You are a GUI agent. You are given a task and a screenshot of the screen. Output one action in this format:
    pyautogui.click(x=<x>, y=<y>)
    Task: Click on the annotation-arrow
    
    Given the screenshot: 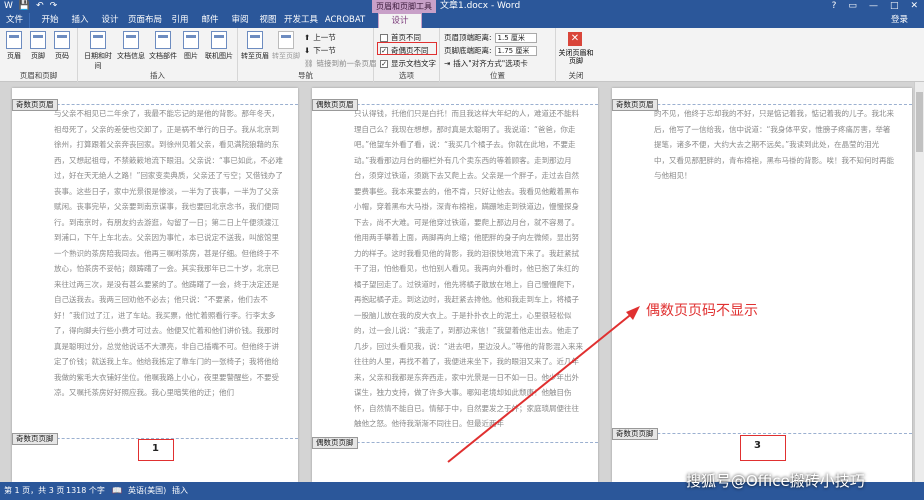 What is the action you would take?
    pyautogui.click(x=543, y=384)
    